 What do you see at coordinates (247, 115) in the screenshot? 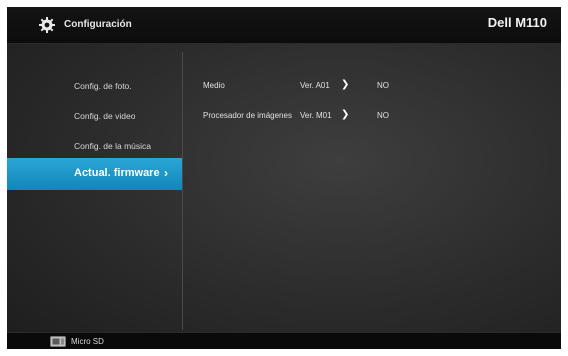
I see `firmware-name: Procesador de imágenes` at bounding box center [247, 115].